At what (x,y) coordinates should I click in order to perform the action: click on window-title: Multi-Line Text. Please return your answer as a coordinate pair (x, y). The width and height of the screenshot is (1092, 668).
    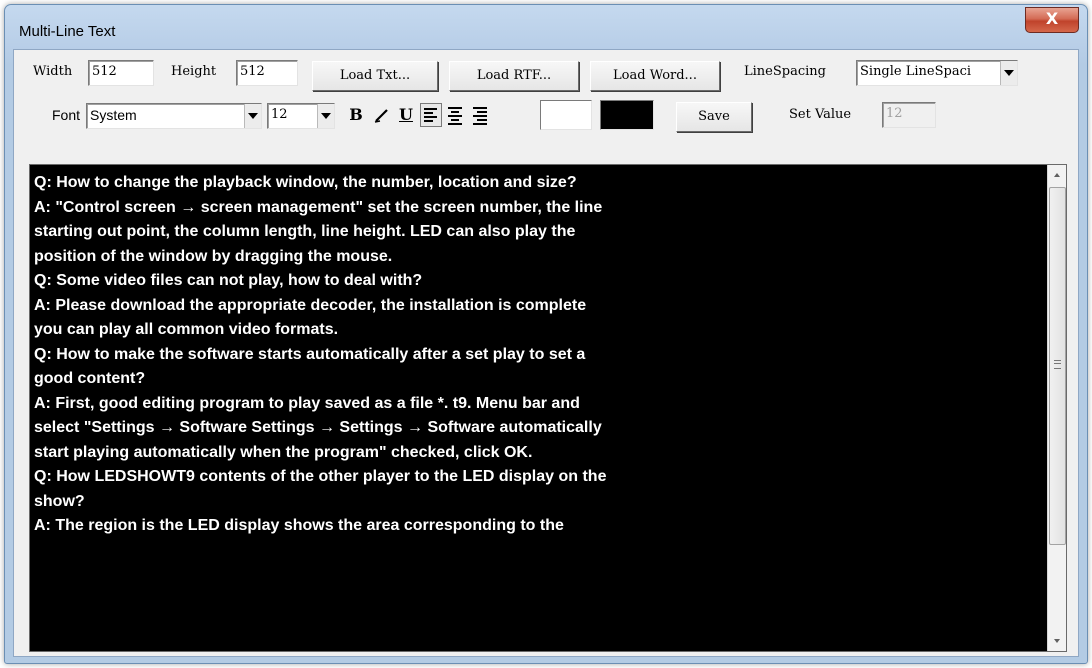
    Looking at the image, I should click on (67, 31).